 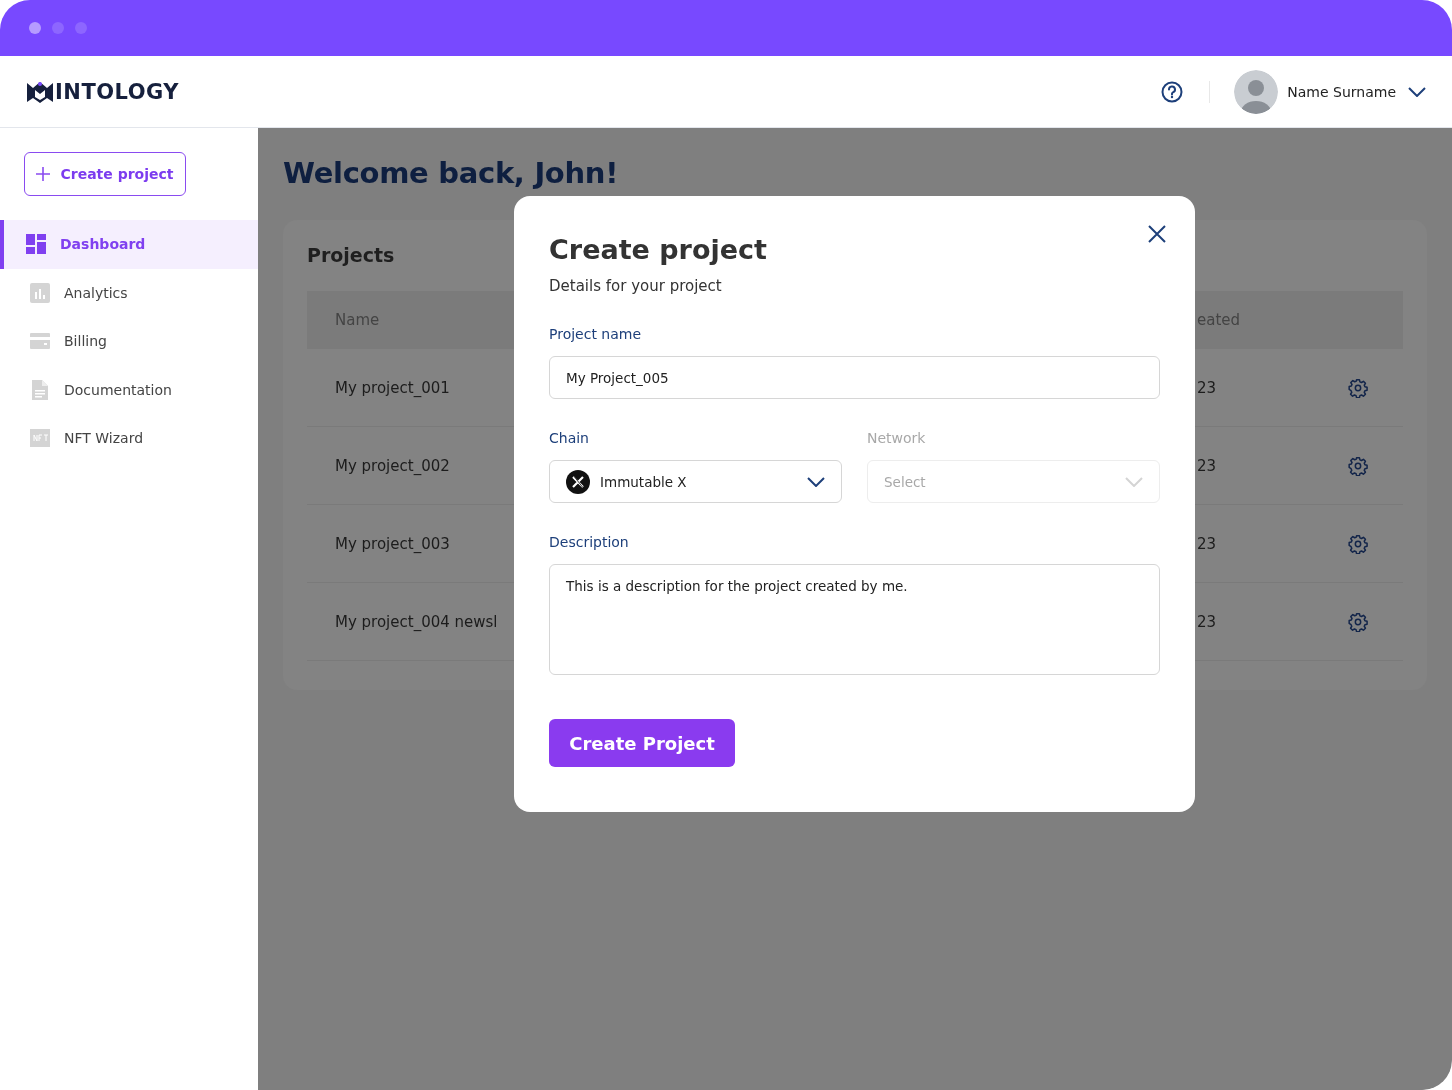 What do you see at coordinates (589, 542) in the screenshot?
I see `field-label: Description` at bounding box center [589, 542].